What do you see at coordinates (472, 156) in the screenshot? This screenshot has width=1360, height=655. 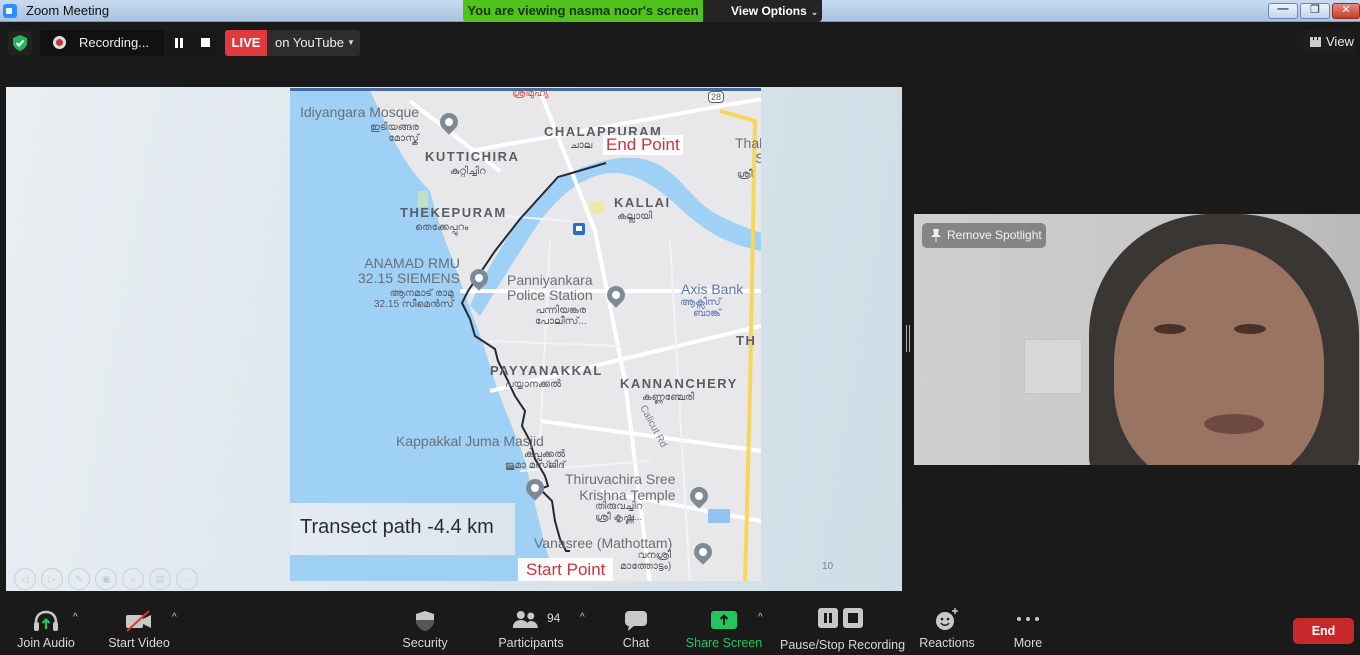 I see `district-label: KUTTICHIRA` at bounding box center [472, 156].